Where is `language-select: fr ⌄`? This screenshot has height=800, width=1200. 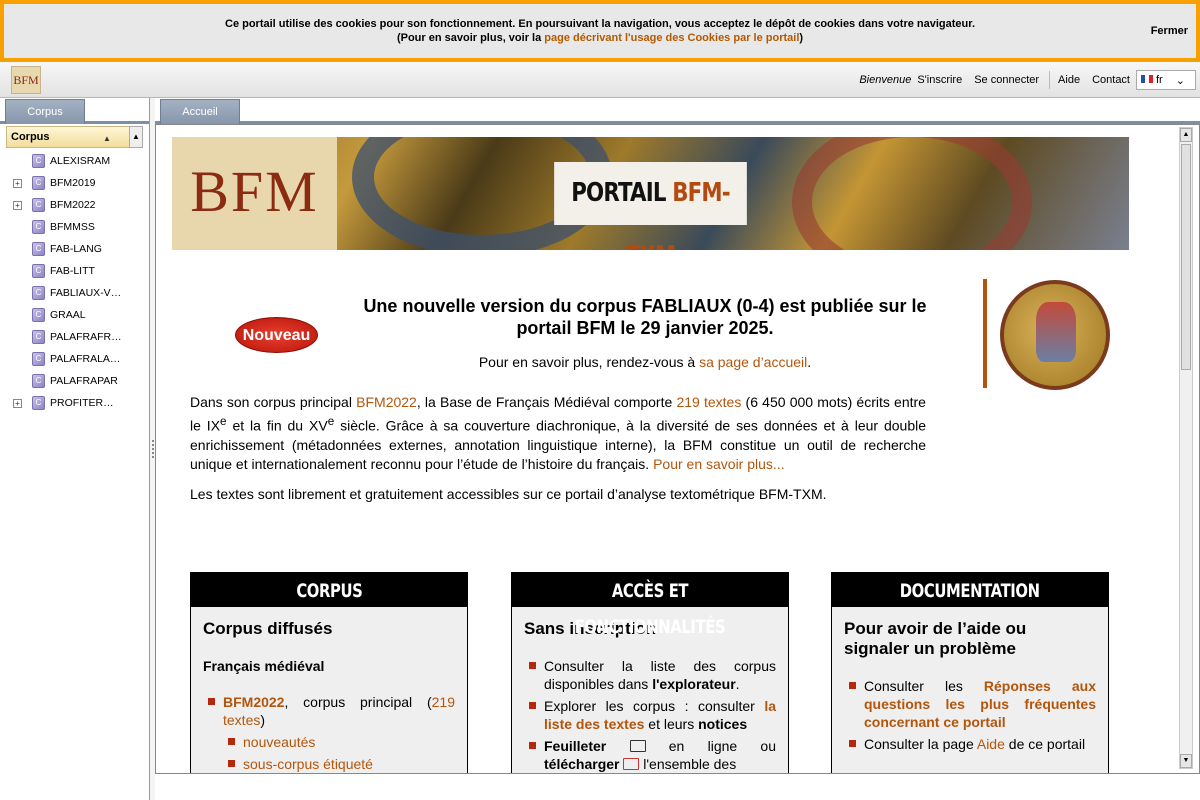
language-select: fr ⌄ is located at coordinates (1166, 80).